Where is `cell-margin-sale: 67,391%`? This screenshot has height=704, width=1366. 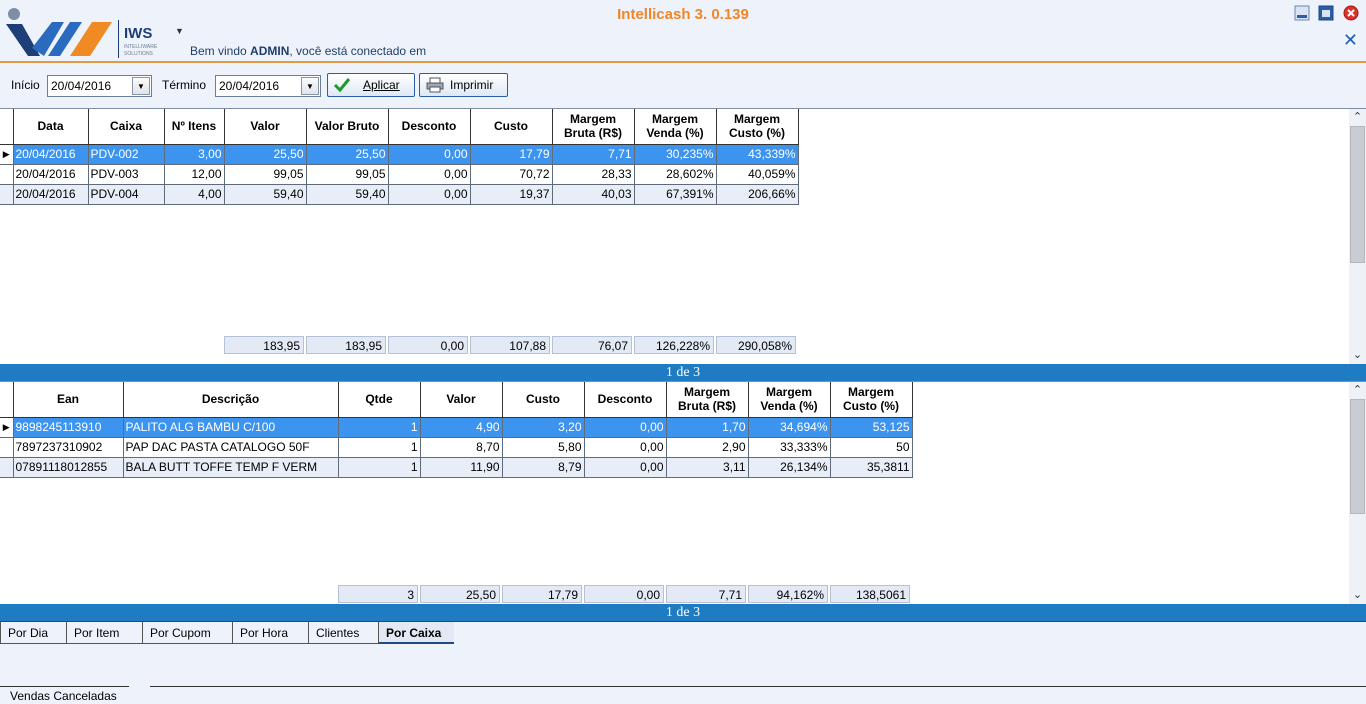 cell-margin-sale: 67,391% is located at coordinates (675, 194).